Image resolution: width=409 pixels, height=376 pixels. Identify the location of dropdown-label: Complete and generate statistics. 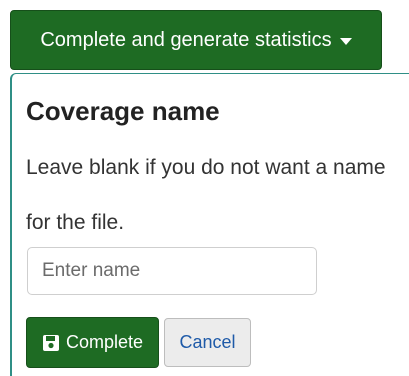
(186, 39).